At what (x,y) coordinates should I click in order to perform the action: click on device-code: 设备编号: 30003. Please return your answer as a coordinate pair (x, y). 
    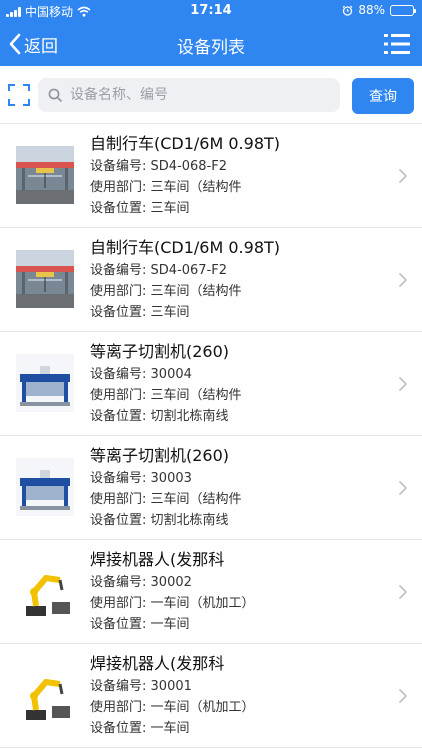
    Looking at the image, I should click on (166, 478).